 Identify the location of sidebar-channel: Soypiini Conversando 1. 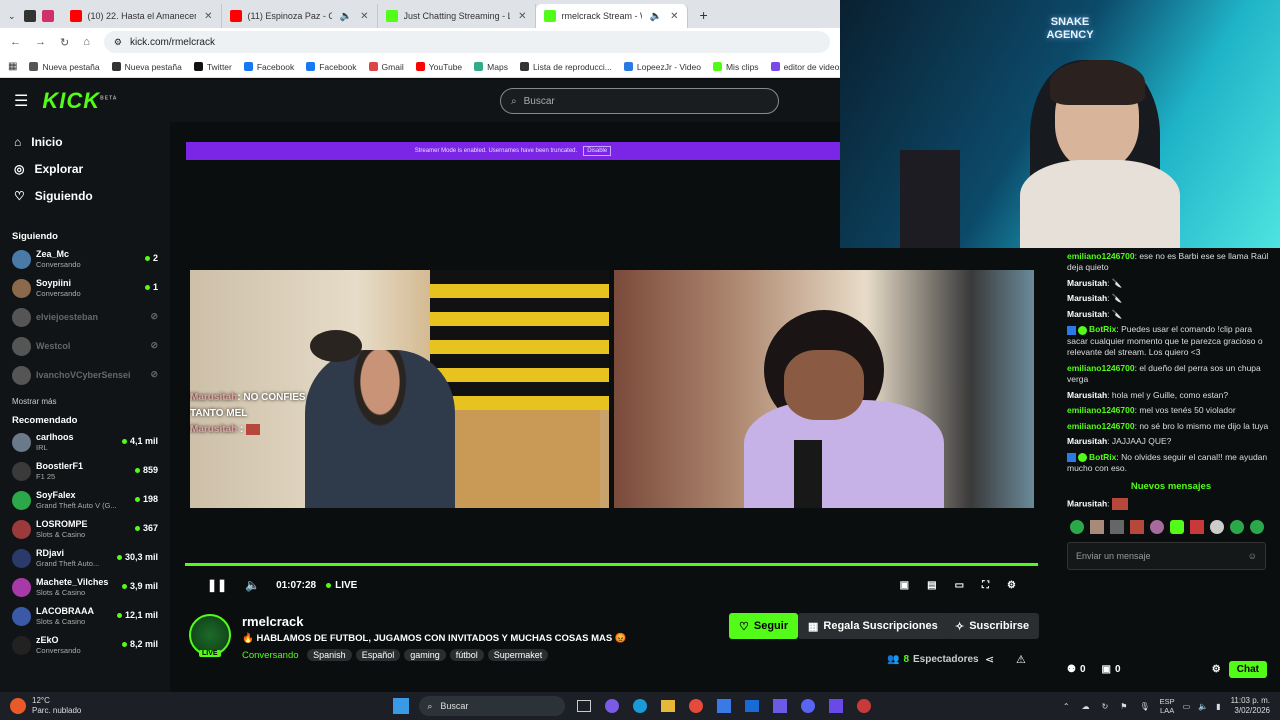
(85, 288).